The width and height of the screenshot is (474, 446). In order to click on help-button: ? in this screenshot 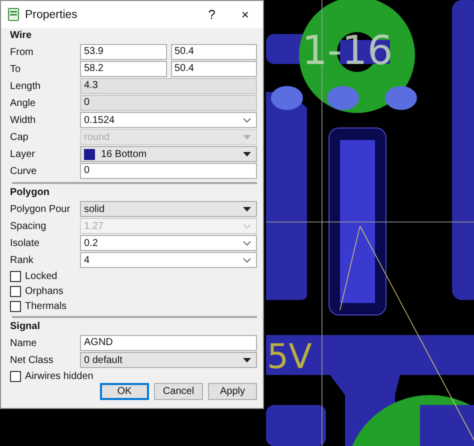, I will do `click(212, 14)`.